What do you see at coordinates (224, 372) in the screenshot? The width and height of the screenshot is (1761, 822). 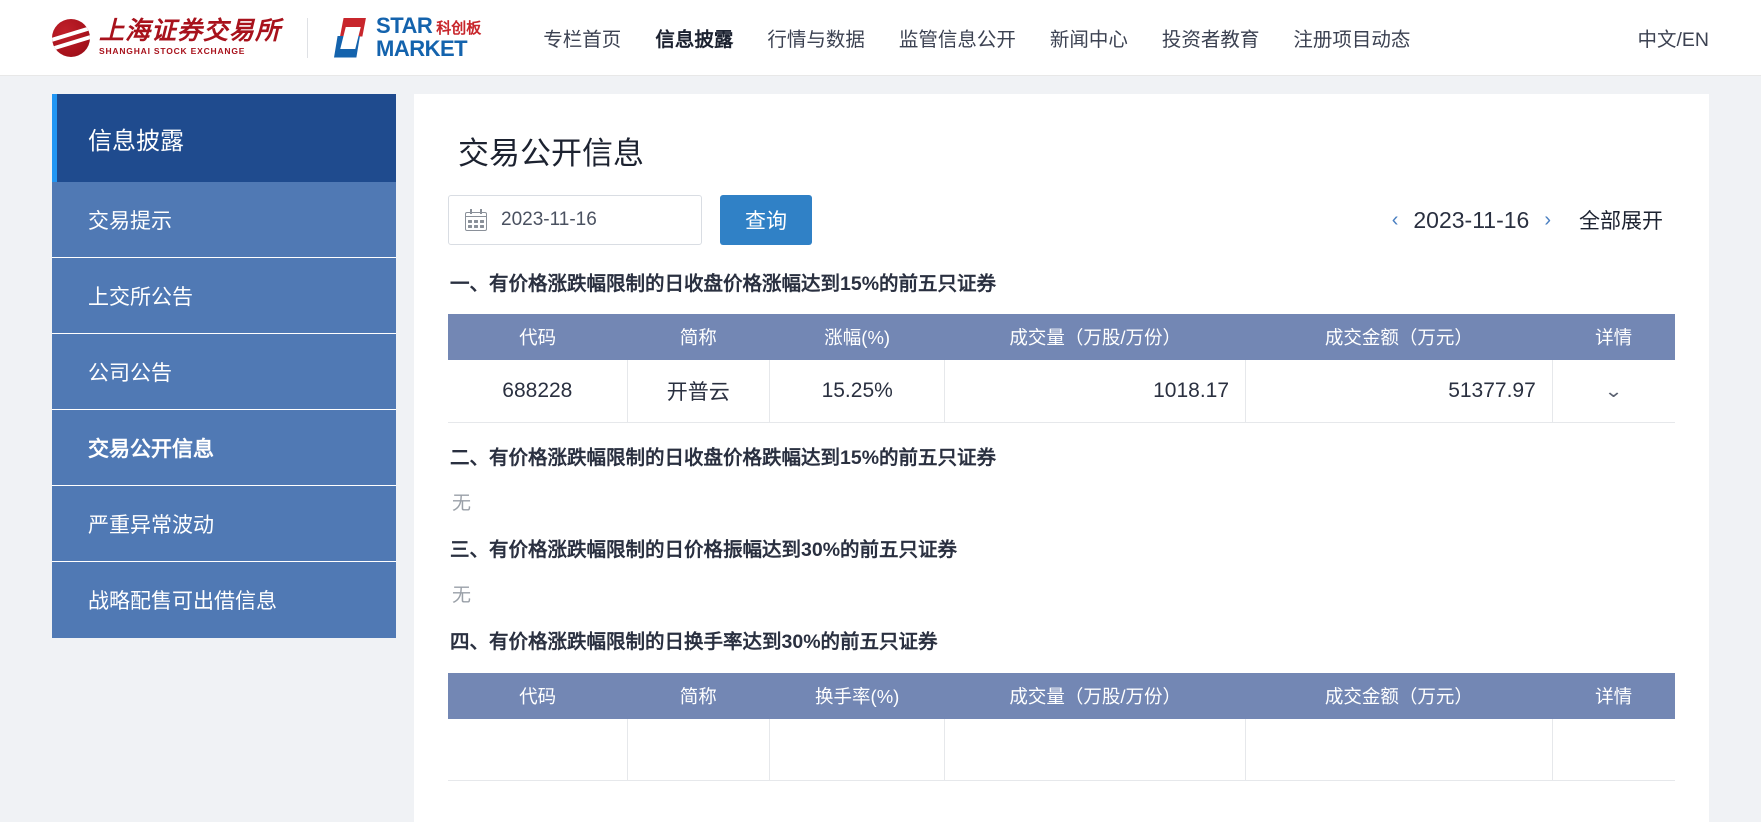 I see `sidebar-item-company-announcements: 公司公告` at bounding box center [224, 372].